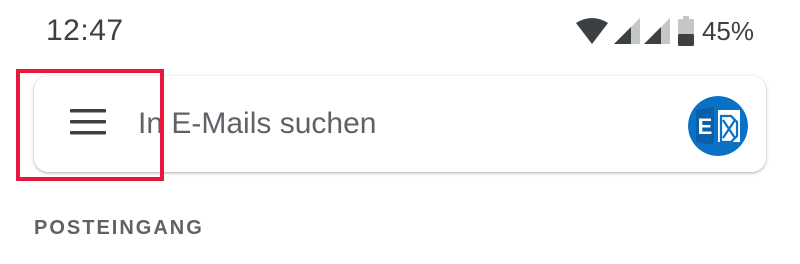 This screenshot has height=264, width=800. I want to click on status-icons: 45%, so click(664, 31).